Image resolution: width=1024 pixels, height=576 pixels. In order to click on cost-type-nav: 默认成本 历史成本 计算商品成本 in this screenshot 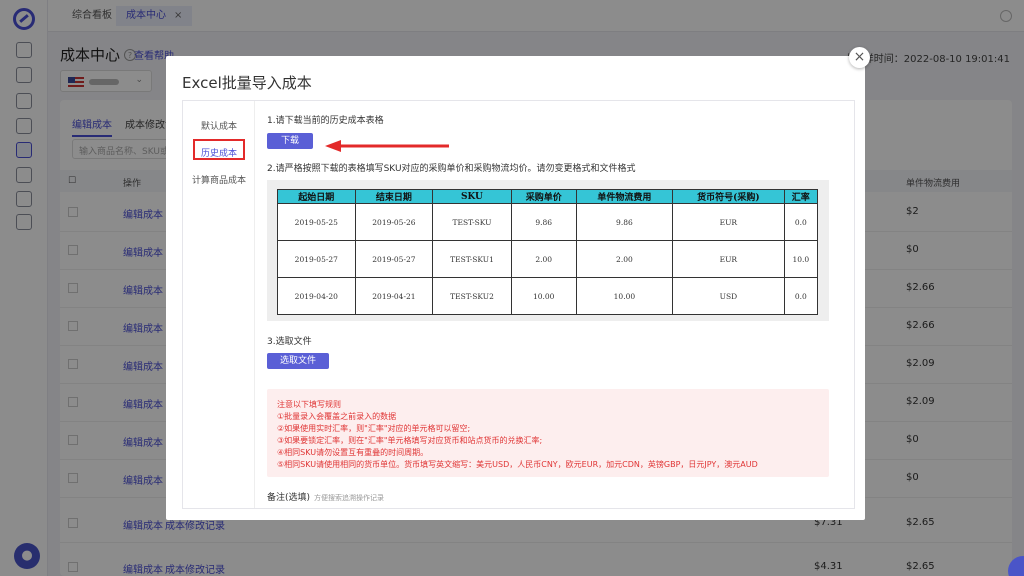, I will do `click(219, 304)`.